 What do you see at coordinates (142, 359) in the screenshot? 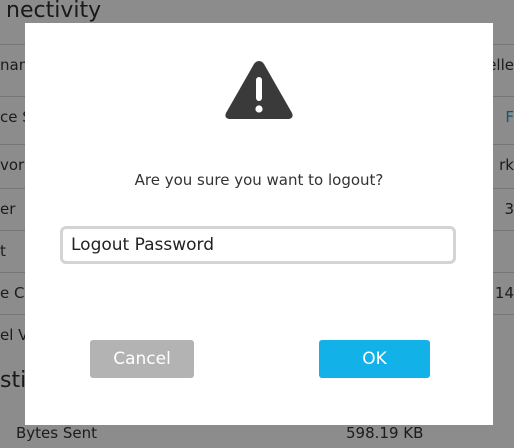
I see `cancel-button: Cancel` at bounding box center [142, 359].